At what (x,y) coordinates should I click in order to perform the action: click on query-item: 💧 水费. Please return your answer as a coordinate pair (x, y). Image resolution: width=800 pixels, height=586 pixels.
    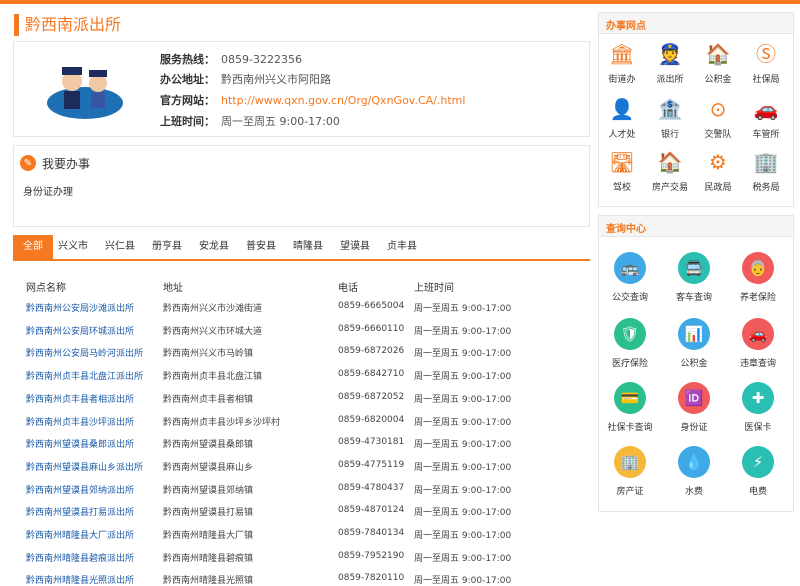
    Looking at the image, I should click on (694, 471).